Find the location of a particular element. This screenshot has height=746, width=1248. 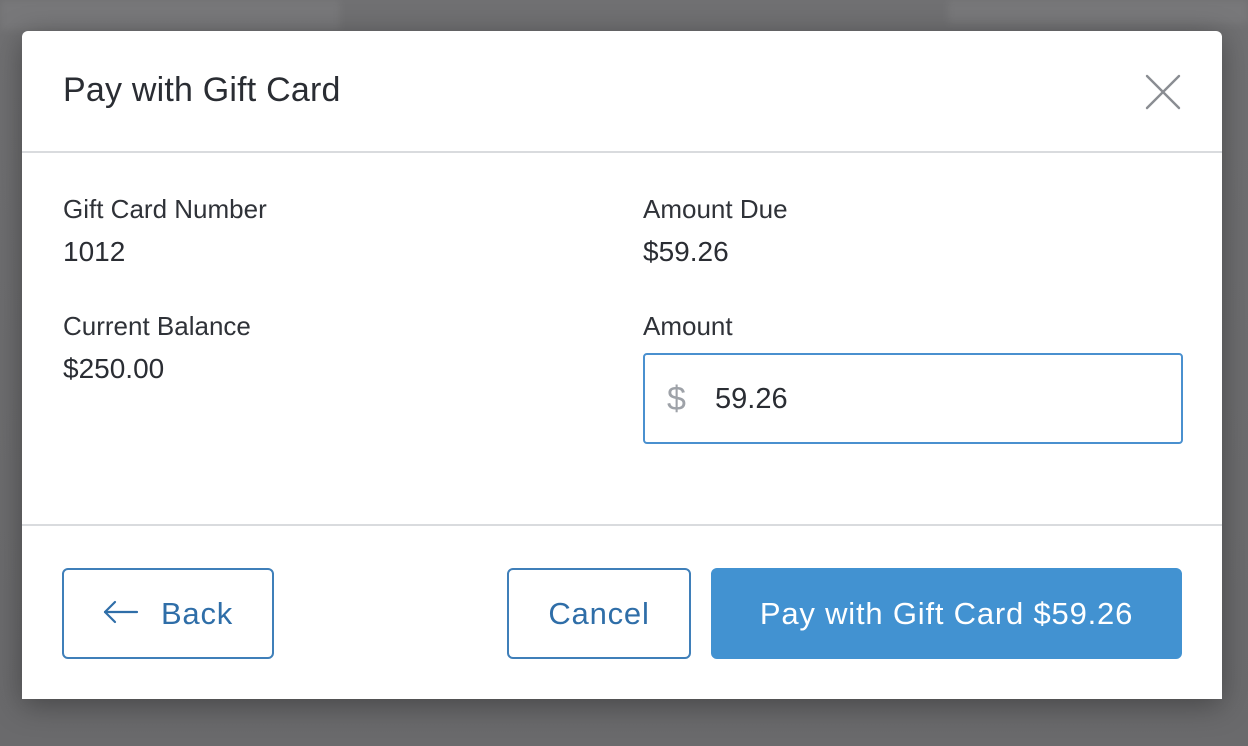

gift-card-number-field: Gift Card Number 1012 is located at coordinates (165, 231).